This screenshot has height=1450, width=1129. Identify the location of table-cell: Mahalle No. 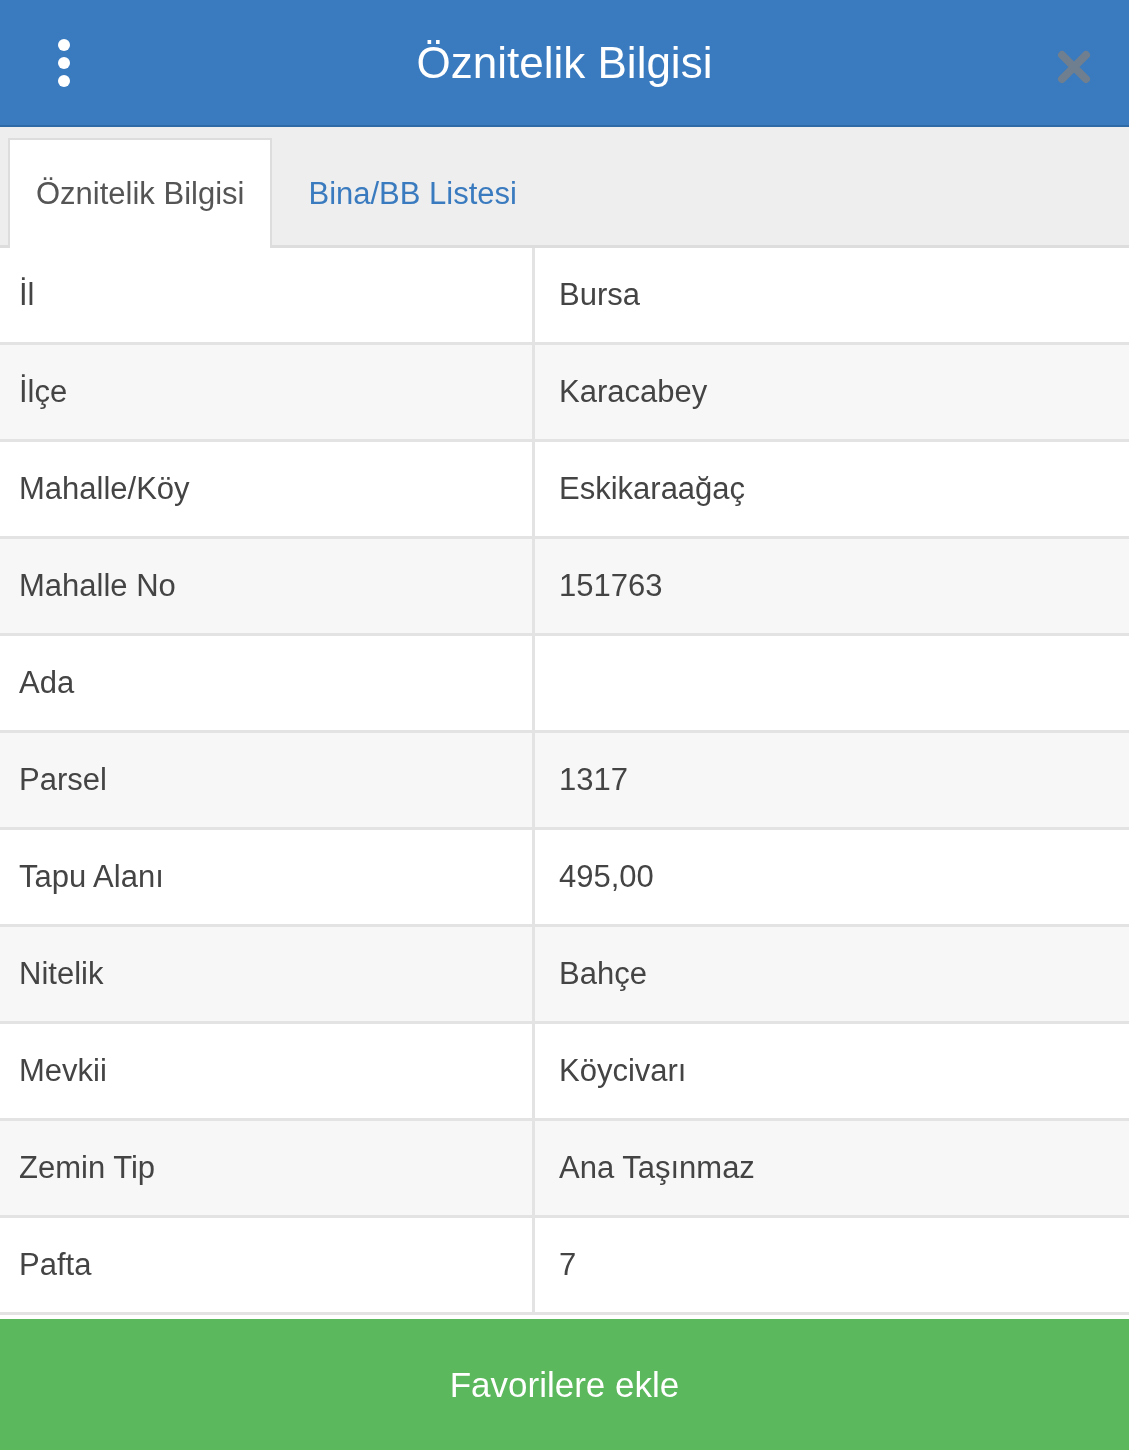
(267, 586).